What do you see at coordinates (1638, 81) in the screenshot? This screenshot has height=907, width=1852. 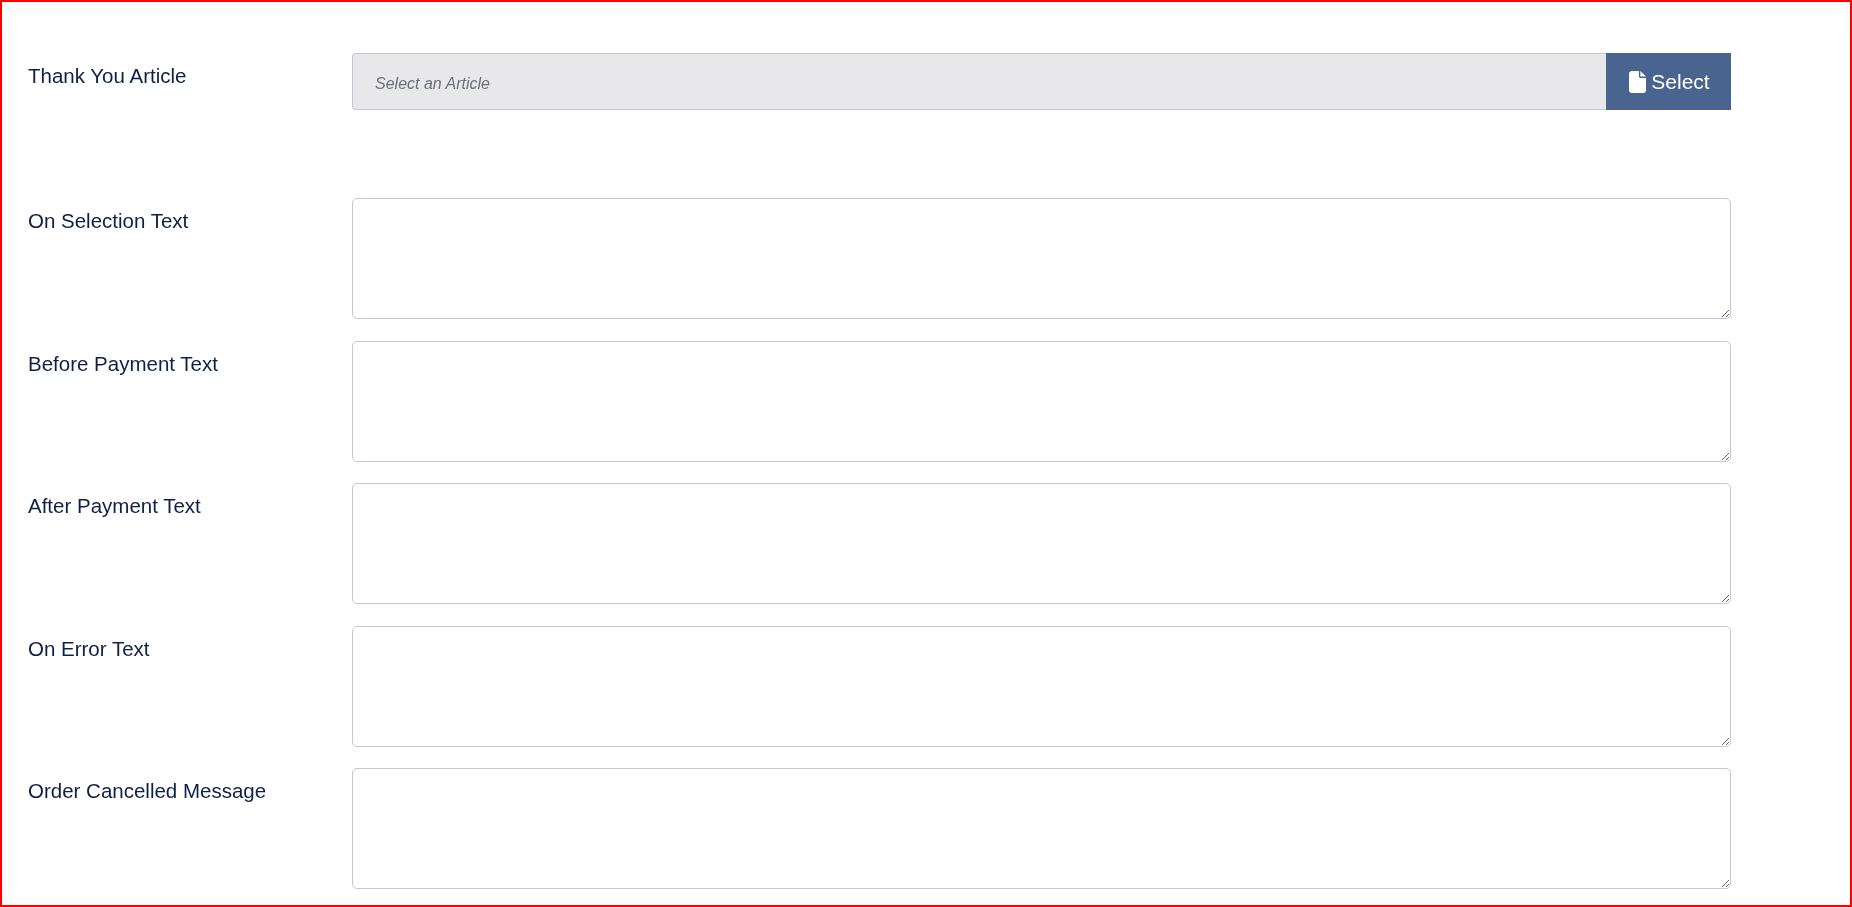 I see `file-icon` at bounding box center [1638, 81].